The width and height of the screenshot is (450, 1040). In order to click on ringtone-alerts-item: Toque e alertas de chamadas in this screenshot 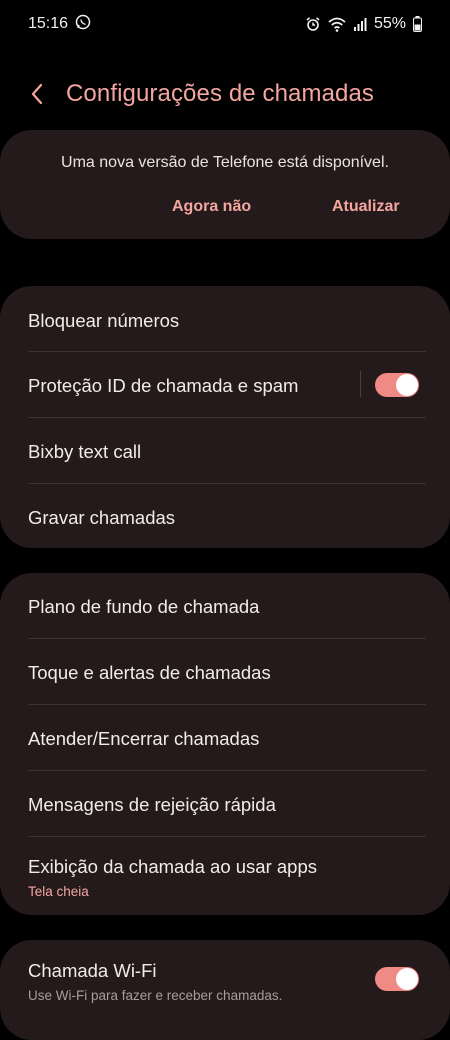, I will do `click(227, 673)`.